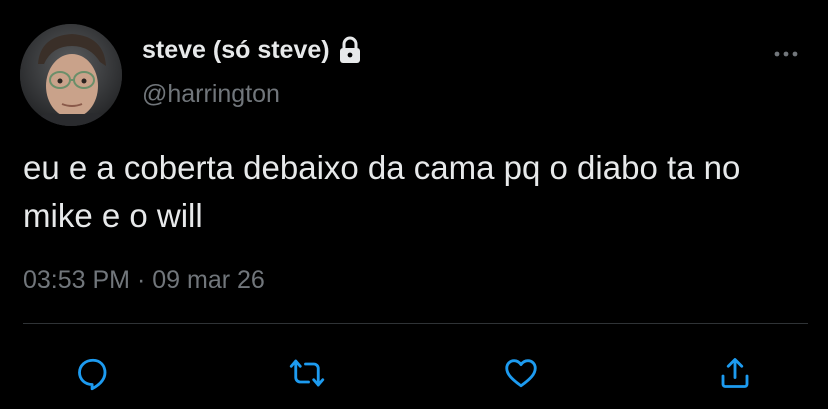 The width and height of the screenshot is (828, 409). What do you see at coordinates (208, 280) in the screenshot?
I see `tweet-date: 09 mar 26` at bounding box center [208, 280].